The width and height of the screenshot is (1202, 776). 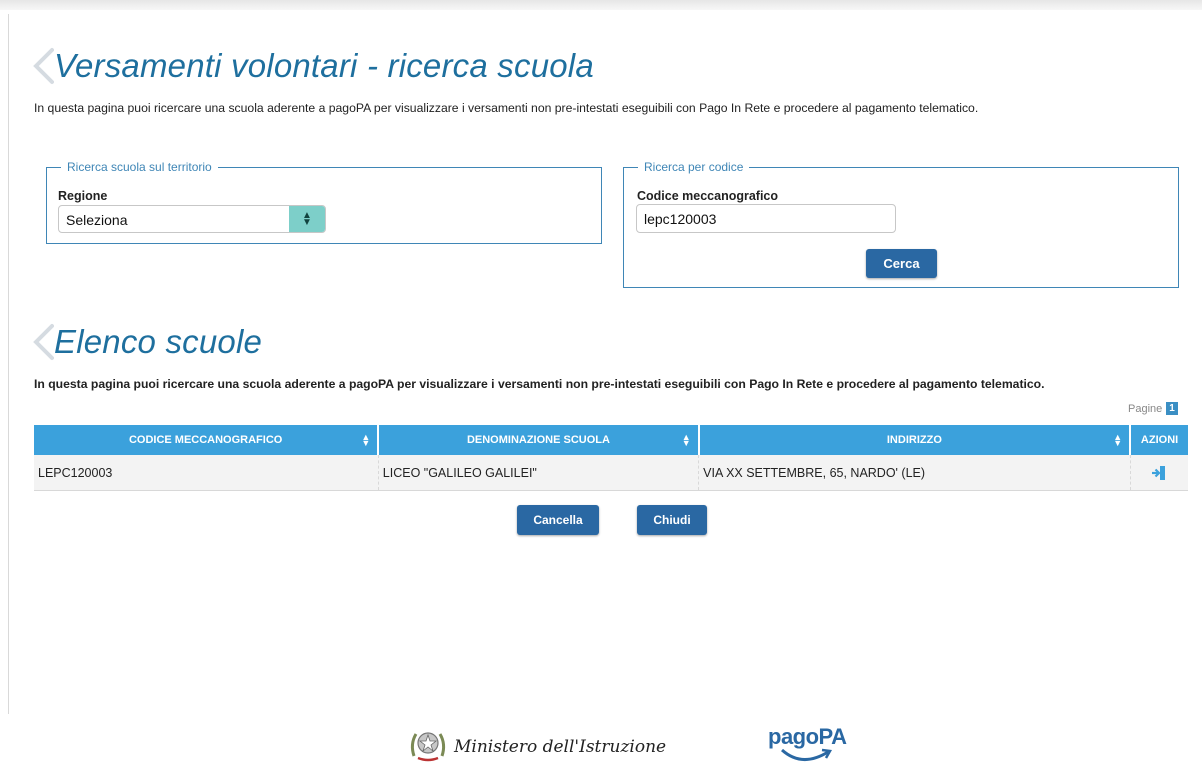 What do you see at coordinates (808, 744) in the screenshot?
I see `pagopa-logo: pagoPA` at bounding box center [808, 744].